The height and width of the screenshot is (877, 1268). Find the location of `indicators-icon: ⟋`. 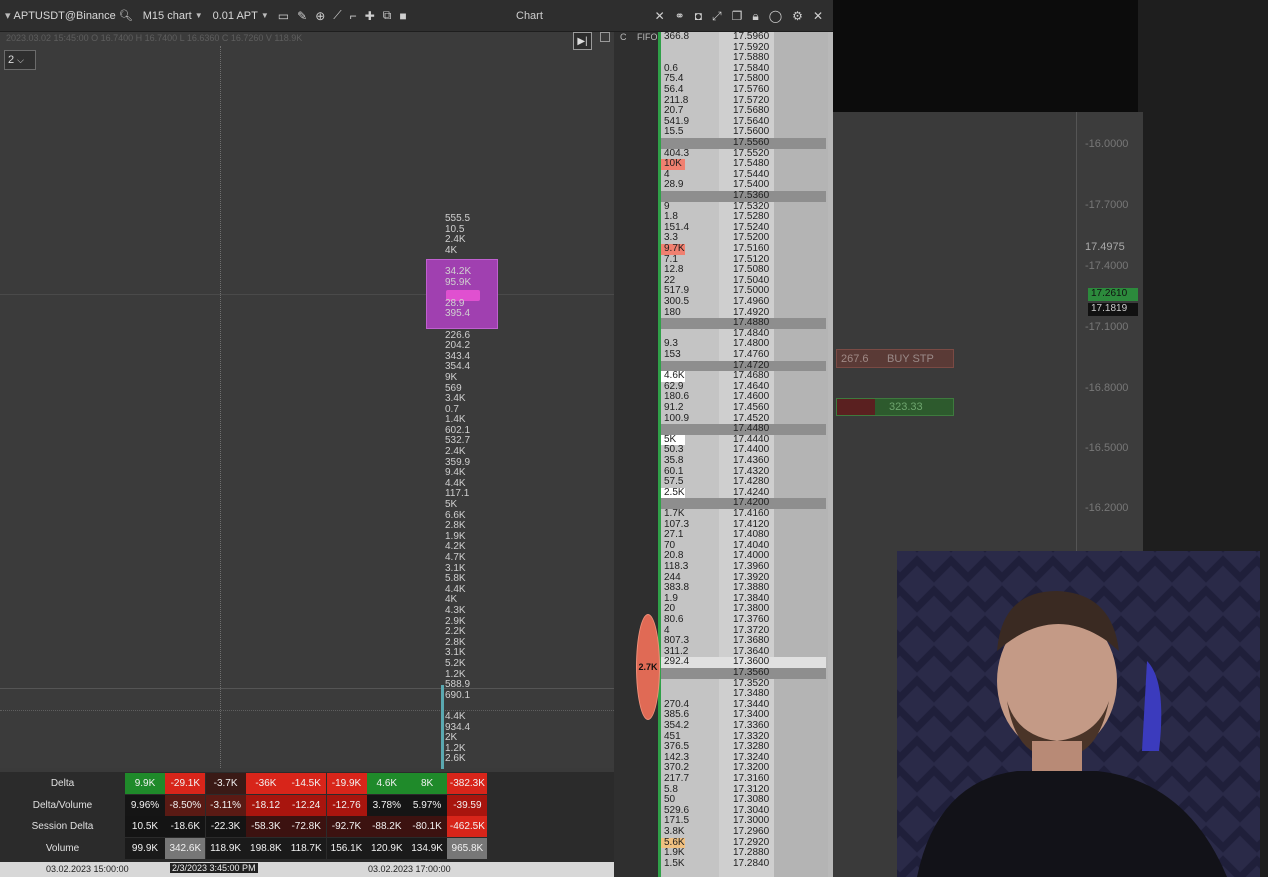

indicators-icon: ⟋ is located at coordinates (337, 15).